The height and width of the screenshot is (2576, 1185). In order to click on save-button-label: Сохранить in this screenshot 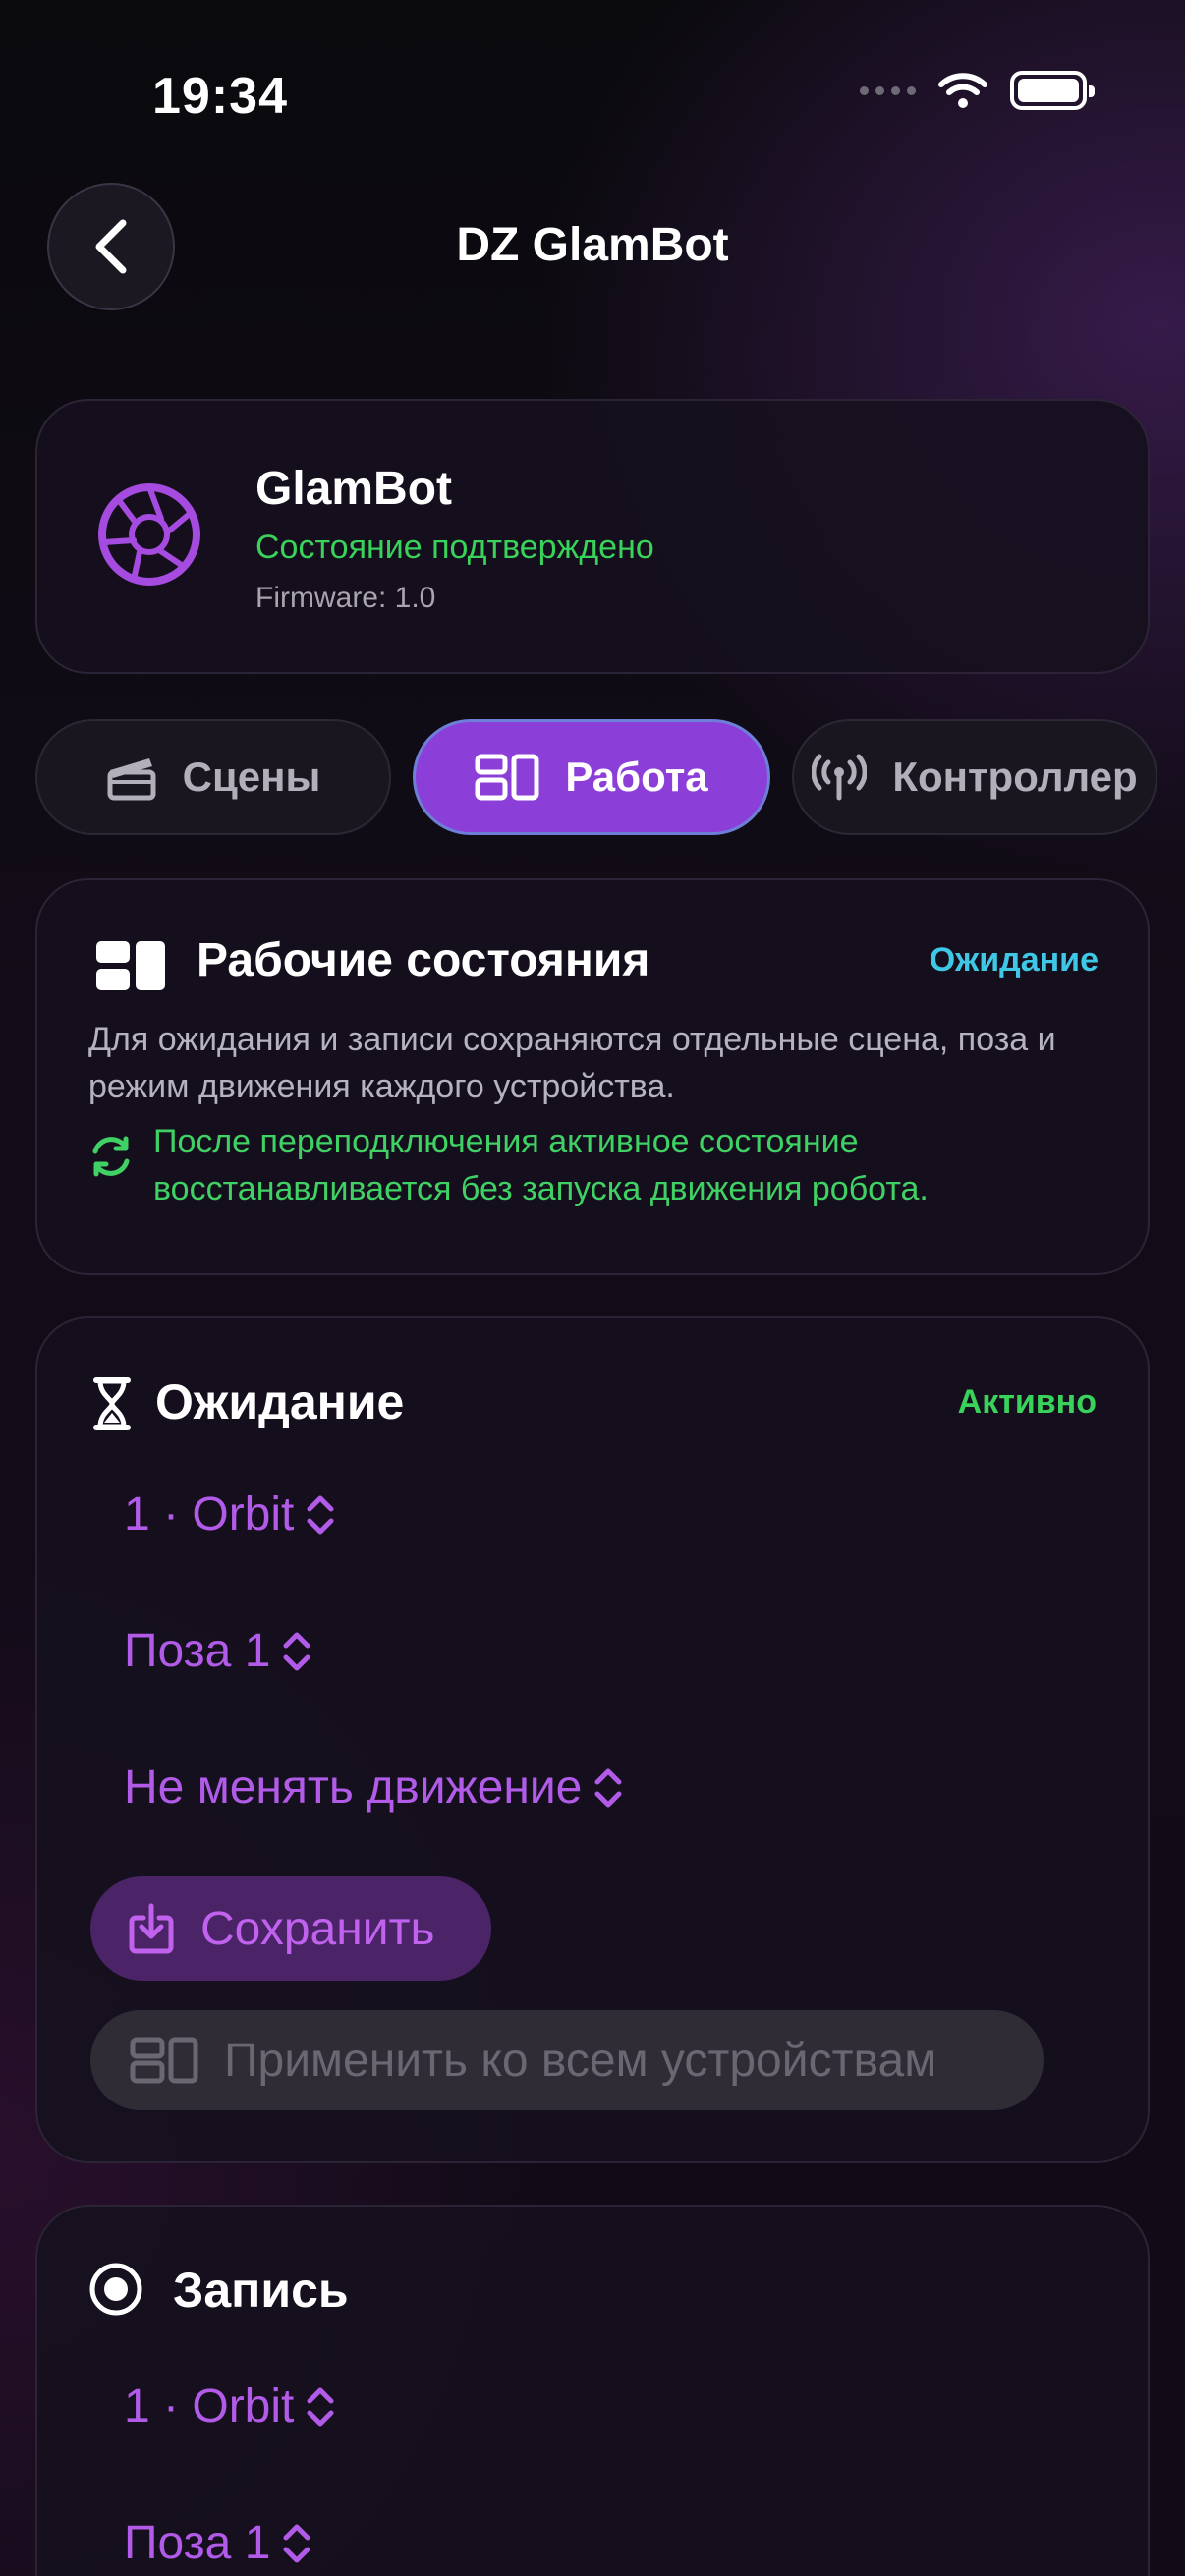, I will do `click(318, 1928)`.